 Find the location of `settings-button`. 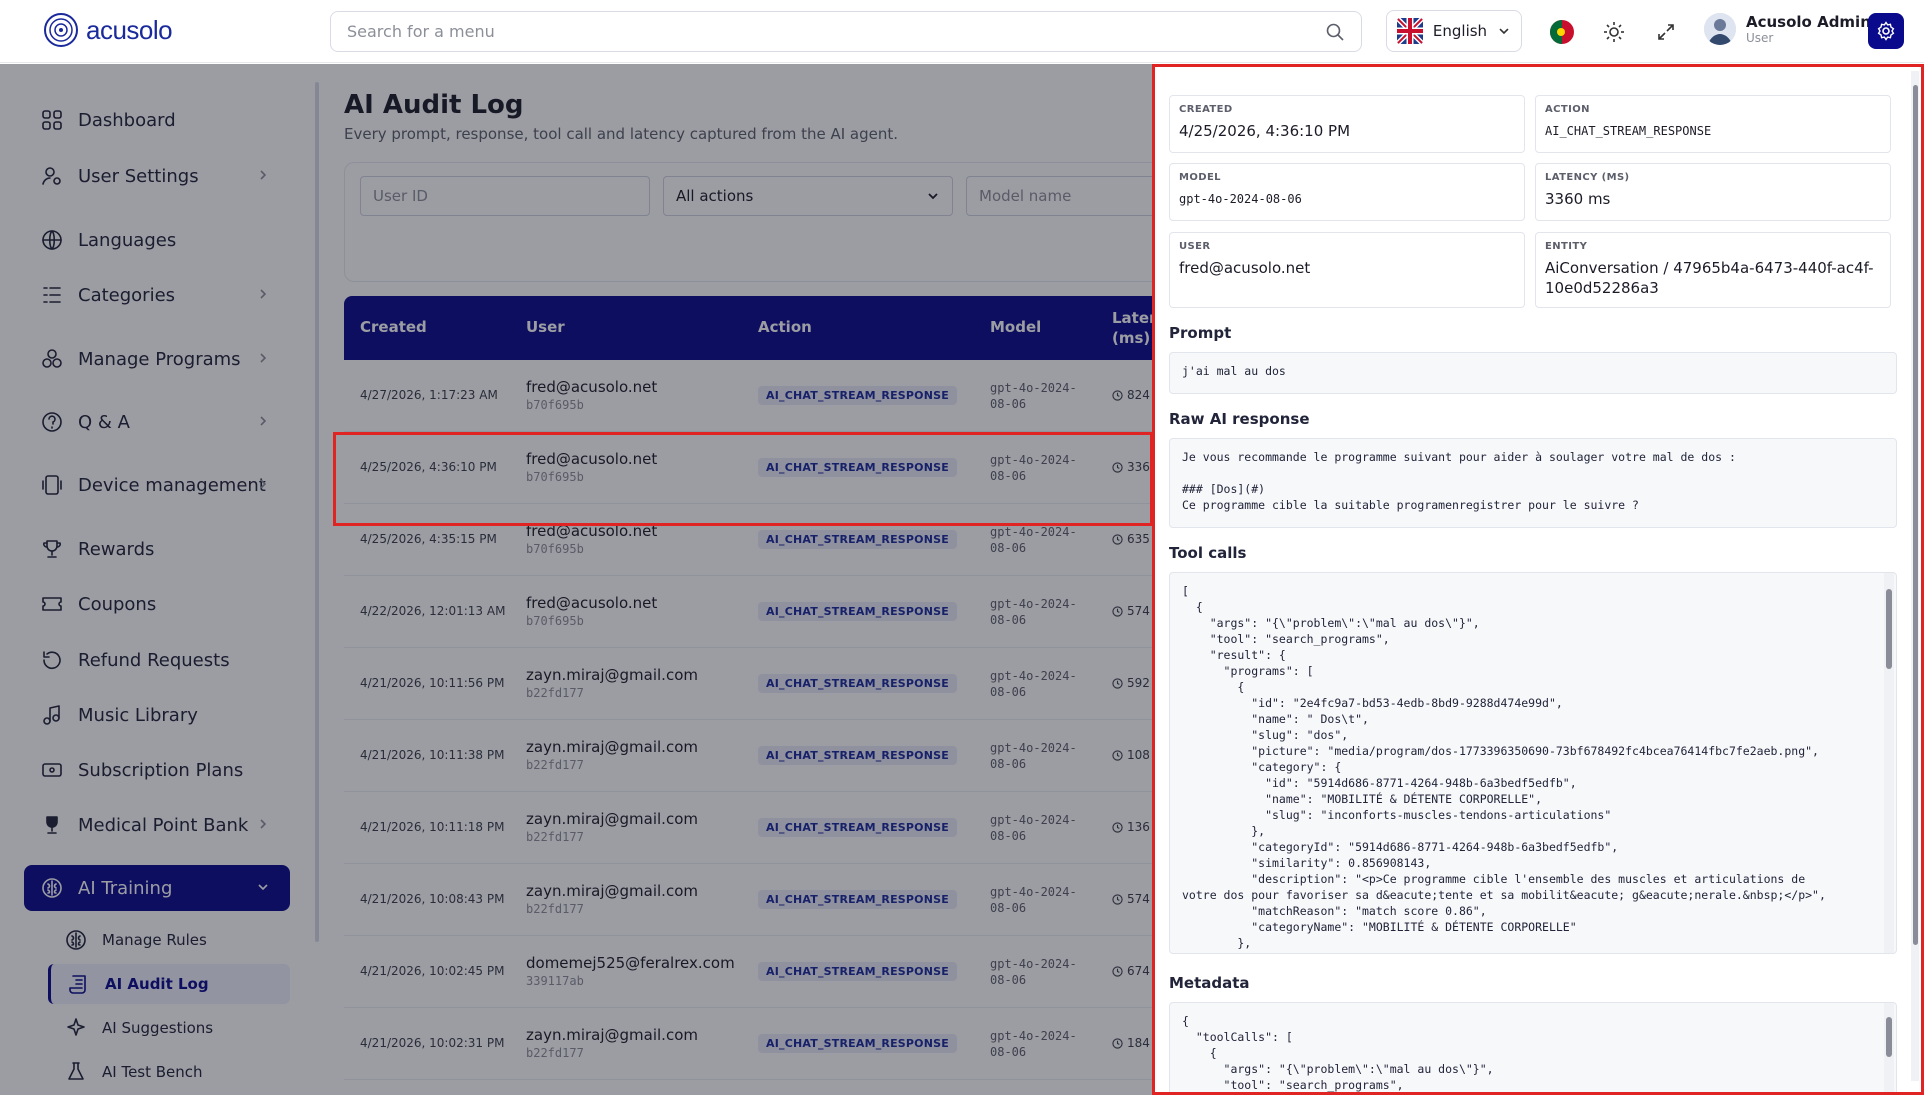

settings-button is located at coordinates (1886, 31).